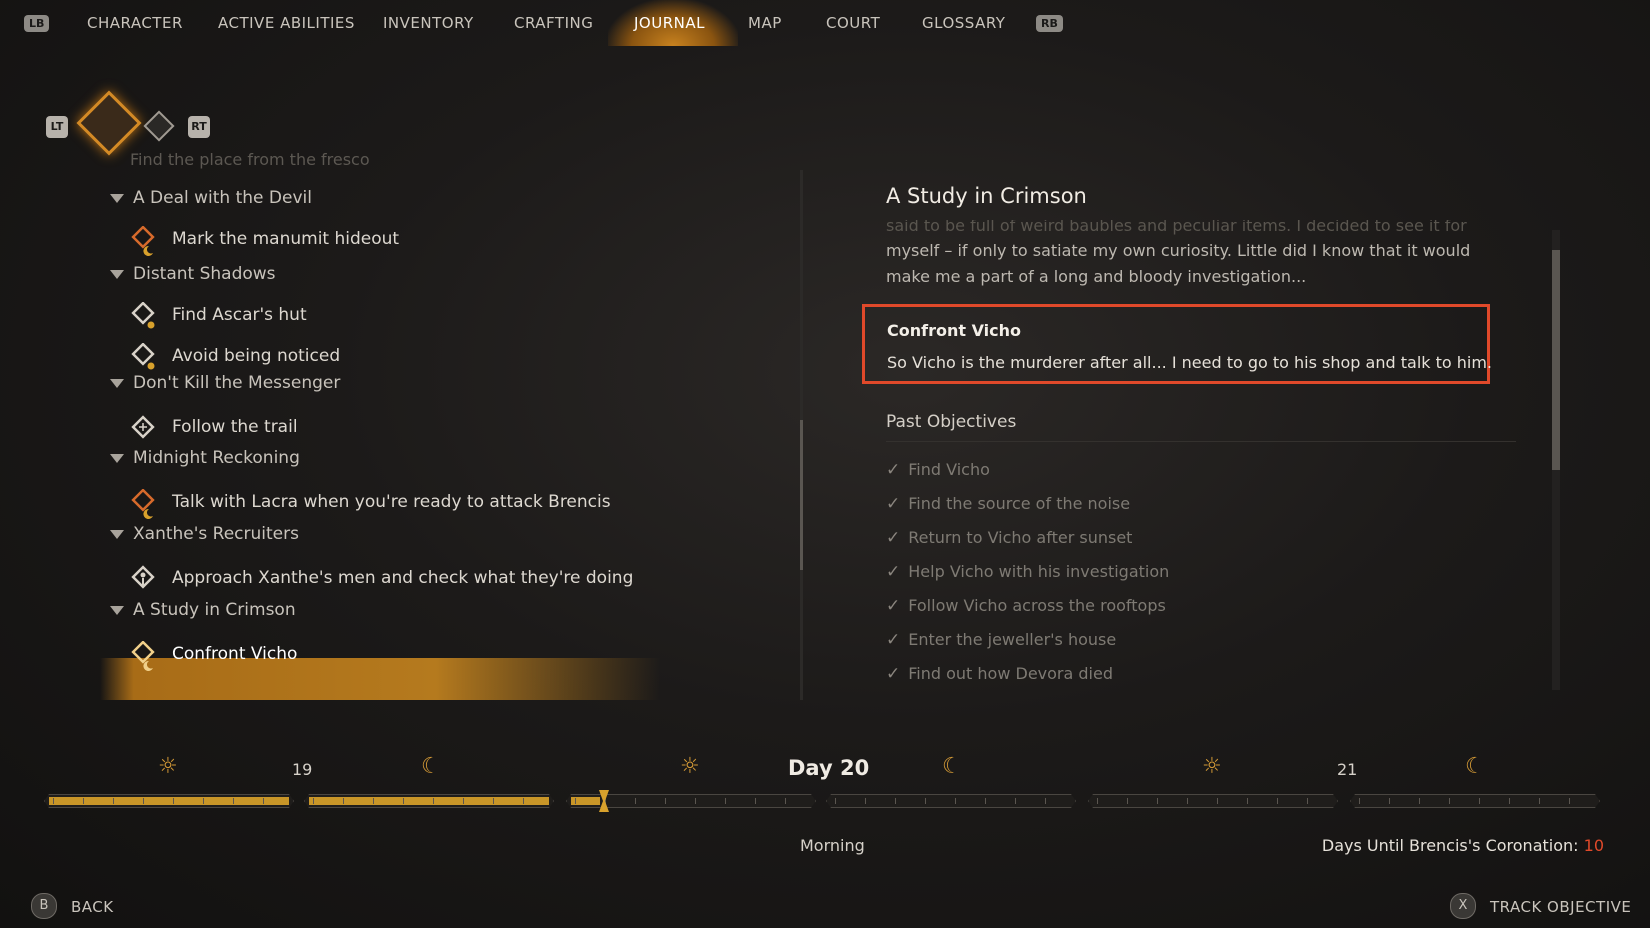  I want to click on past-objective: ✓ Enter the jeweller's house, so click(1001, 640).